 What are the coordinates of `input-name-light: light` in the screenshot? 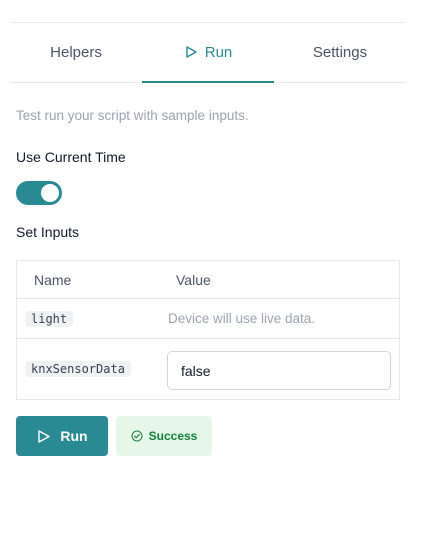 It's located at (49, 319).